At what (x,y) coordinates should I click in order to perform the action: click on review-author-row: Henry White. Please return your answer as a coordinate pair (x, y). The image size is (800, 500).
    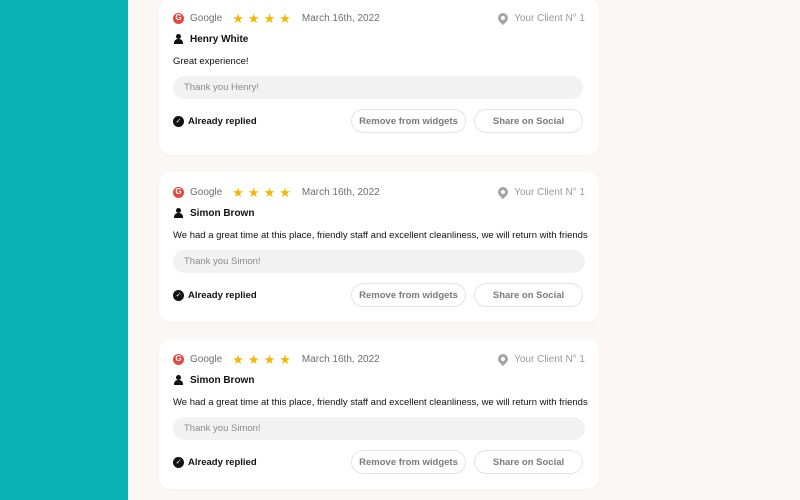
    Looking at the image, I should click on (211, 39).